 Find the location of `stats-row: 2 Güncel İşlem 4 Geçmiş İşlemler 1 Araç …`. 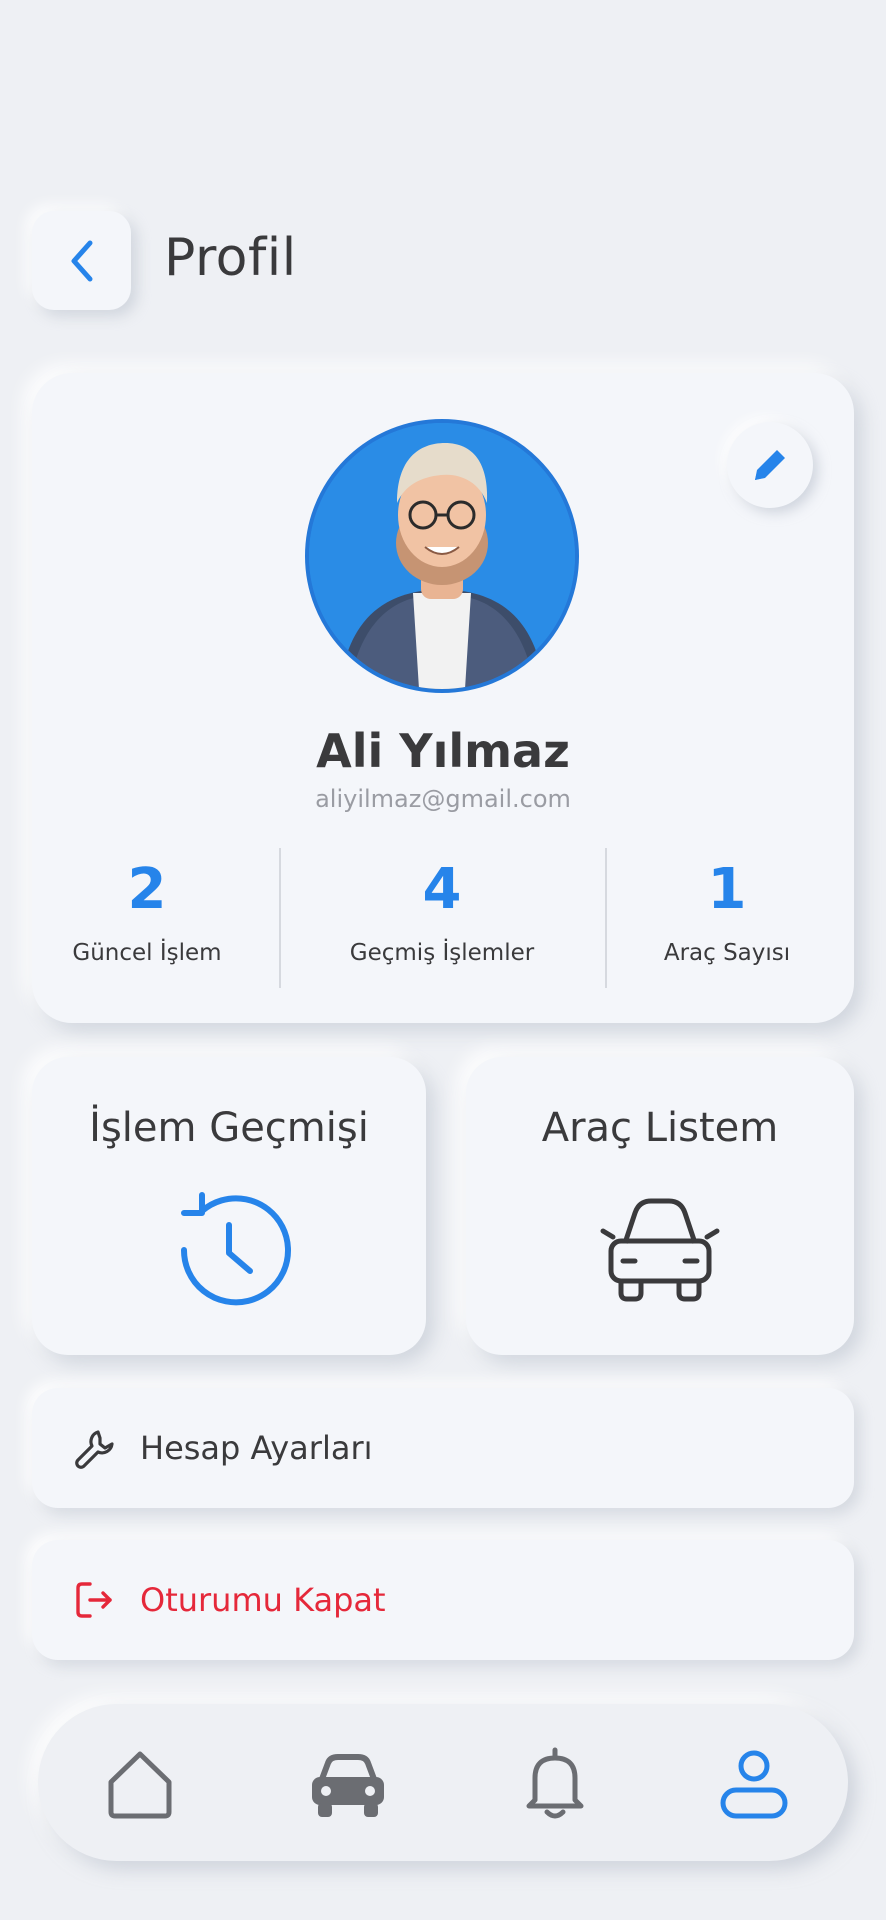

stats-row: 2 Güncel İşlem 4 Geçmiş İşlemler 1 Araç … is located at coordinates (443, 918).